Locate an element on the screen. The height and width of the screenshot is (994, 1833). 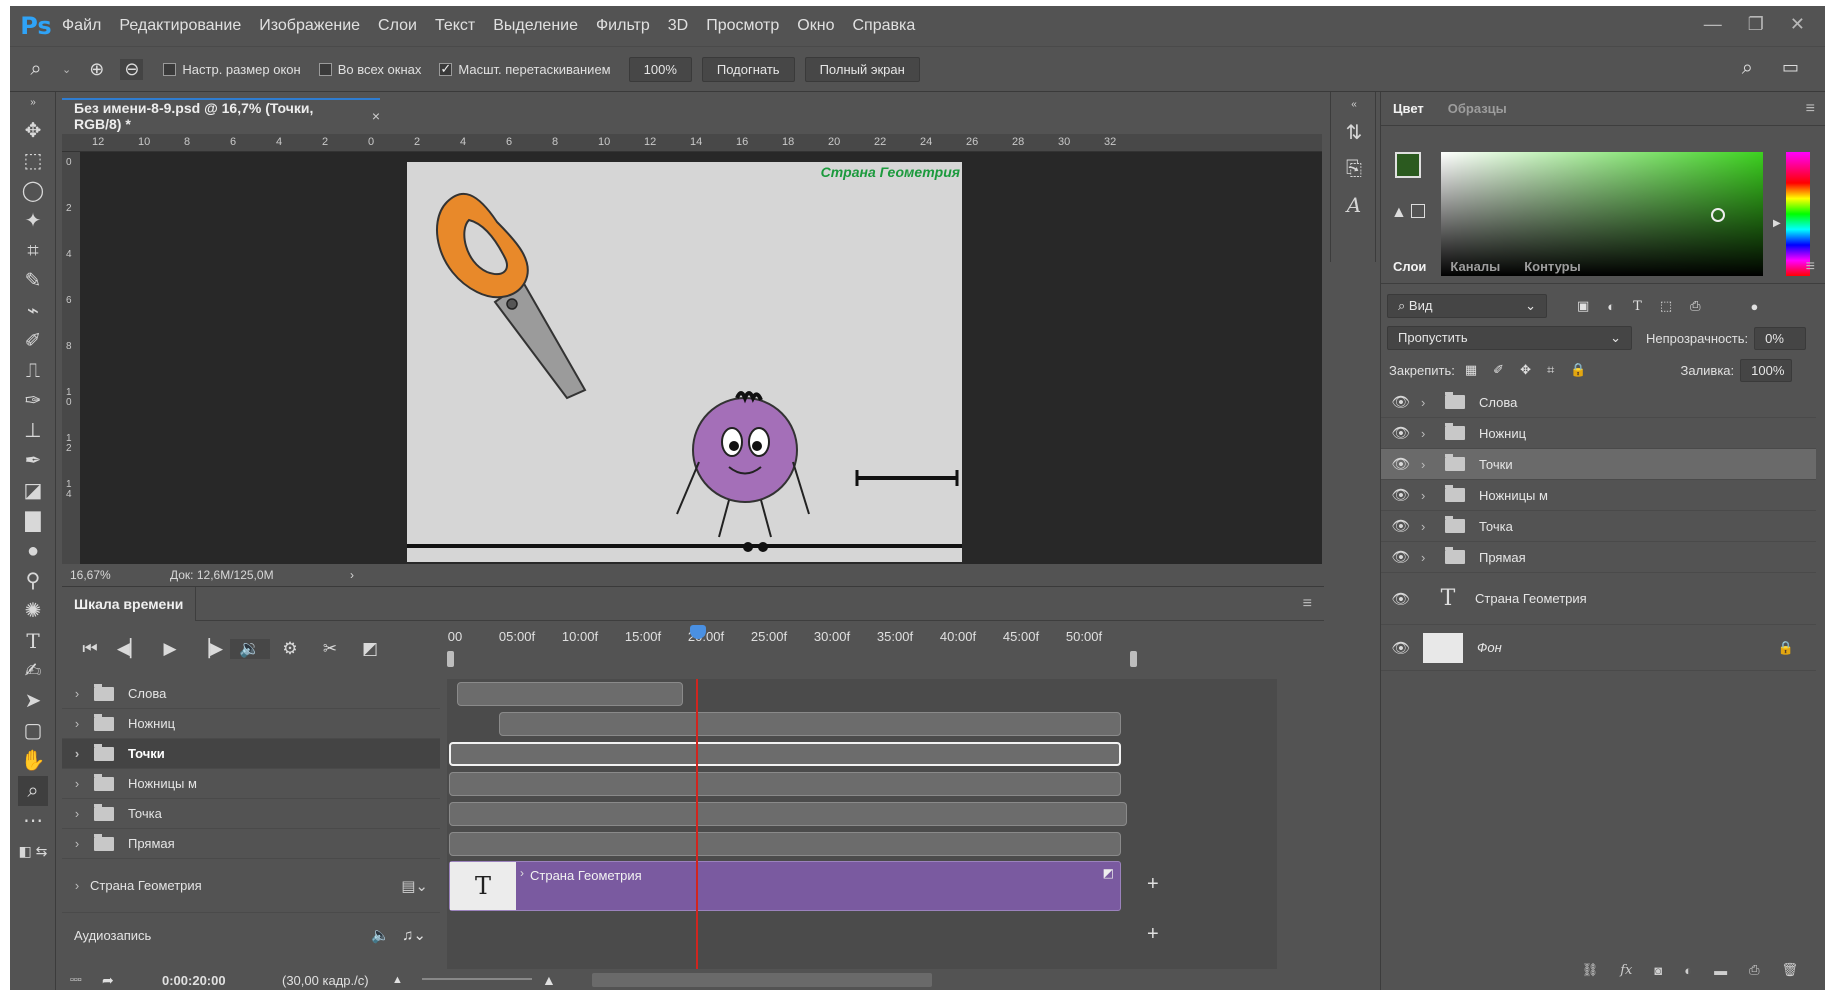
hue-slider-arrow-icon: ▶ is located at coordinates (1777, 223).